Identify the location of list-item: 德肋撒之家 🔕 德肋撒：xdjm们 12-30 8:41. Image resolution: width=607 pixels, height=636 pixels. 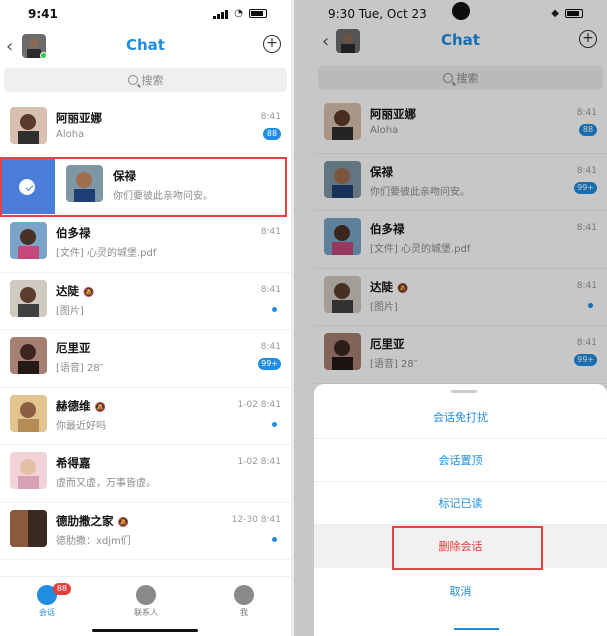
(145, 531).